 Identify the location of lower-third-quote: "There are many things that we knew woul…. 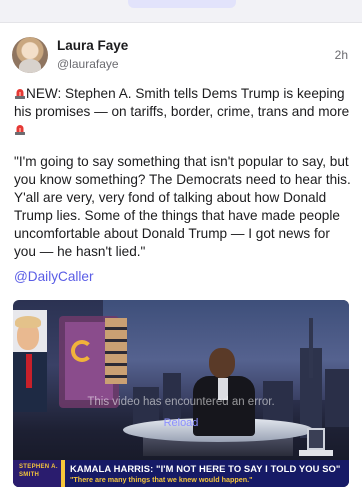
(161, 479).